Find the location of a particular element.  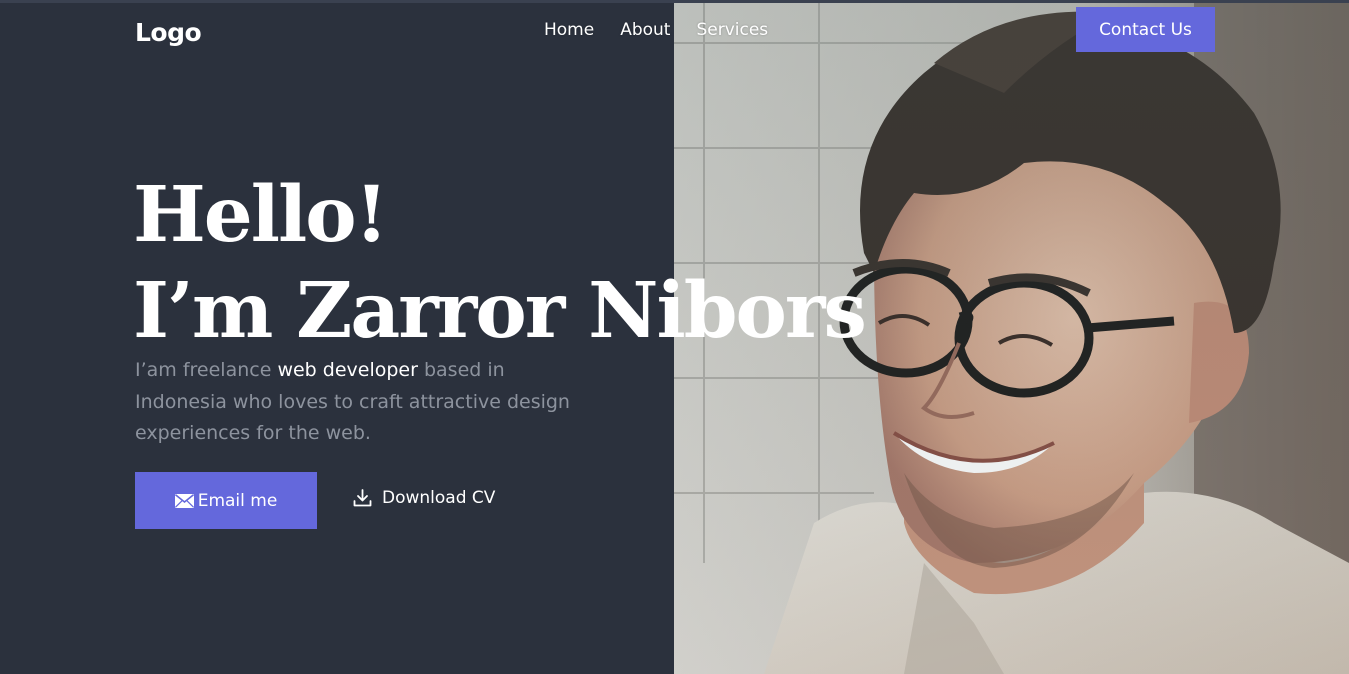

logo: Logo is located at coordinates (168, 32).